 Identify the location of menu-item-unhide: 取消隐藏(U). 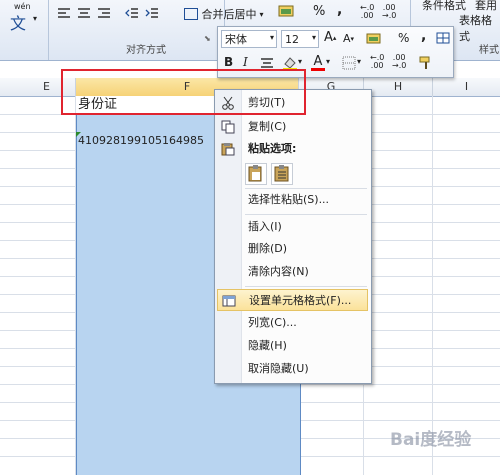
(293, 369).